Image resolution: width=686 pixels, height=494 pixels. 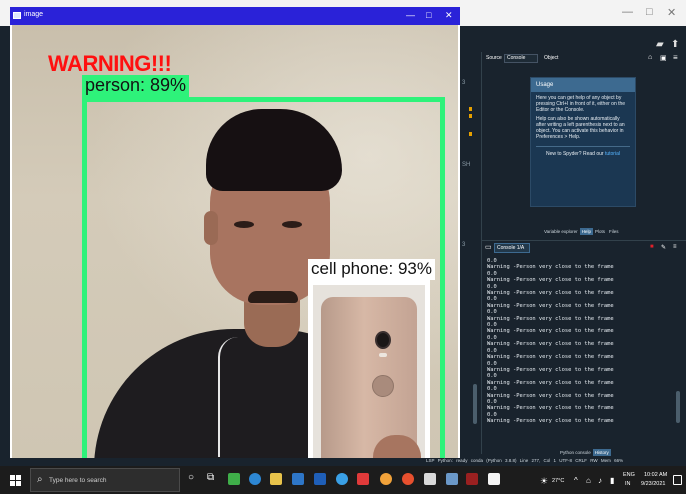 What do you see at coordinates (255, 479) in the screenshot?
I see `edge-icon` at bounding box center [255, 479].